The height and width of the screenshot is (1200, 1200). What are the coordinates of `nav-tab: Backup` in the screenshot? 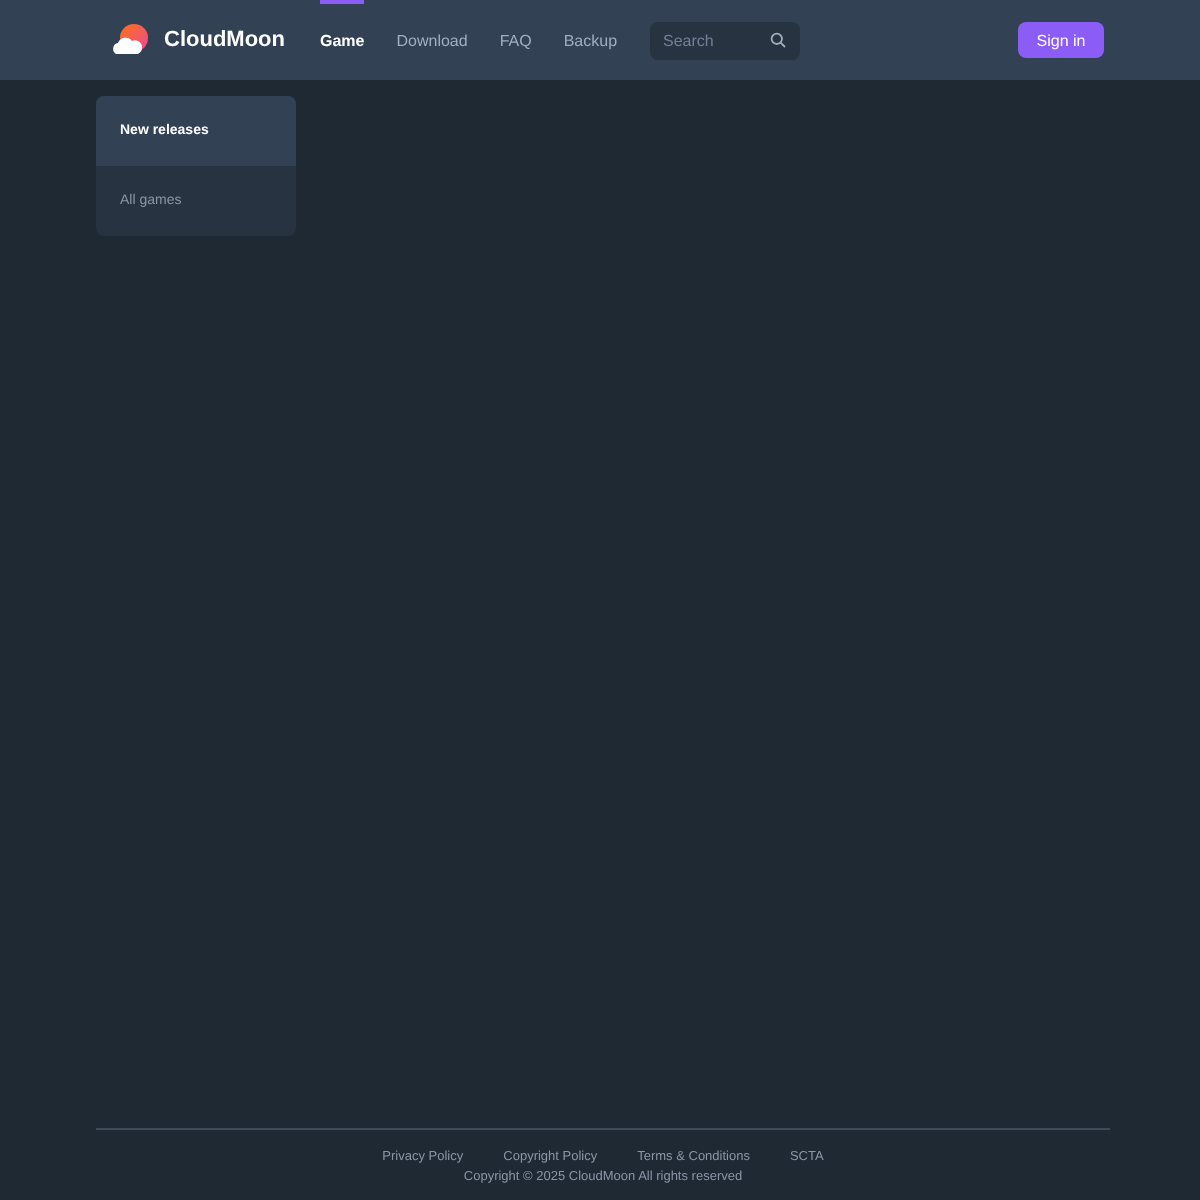 It's located at (590, 40).